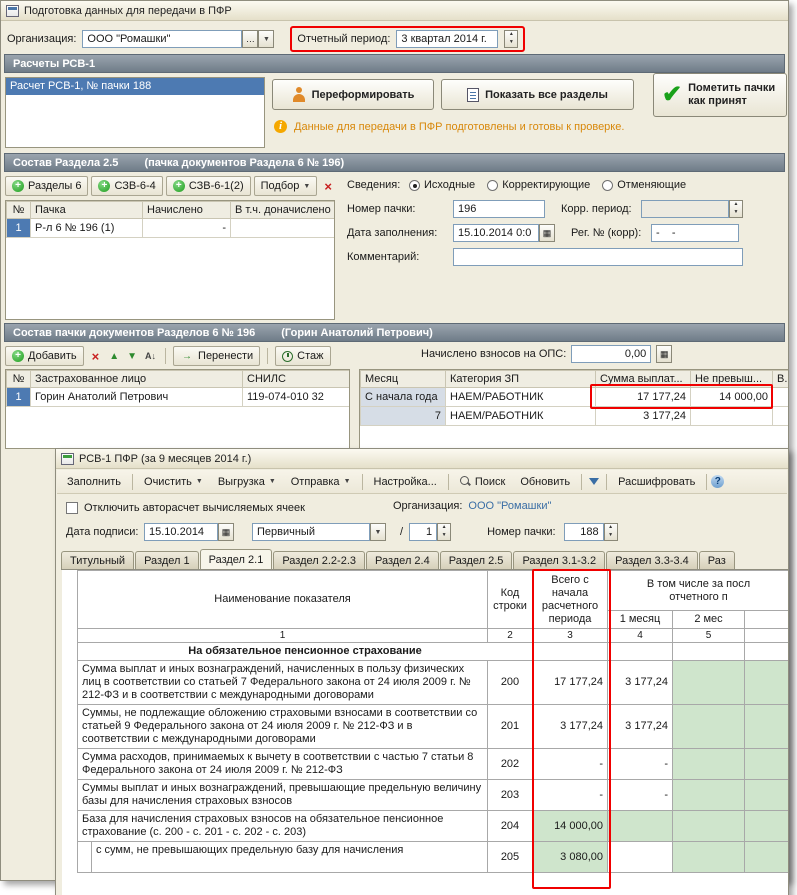  Describe the element at coordinates (718, 481) in the screenshot. I see `help-icon: ?` at that location.